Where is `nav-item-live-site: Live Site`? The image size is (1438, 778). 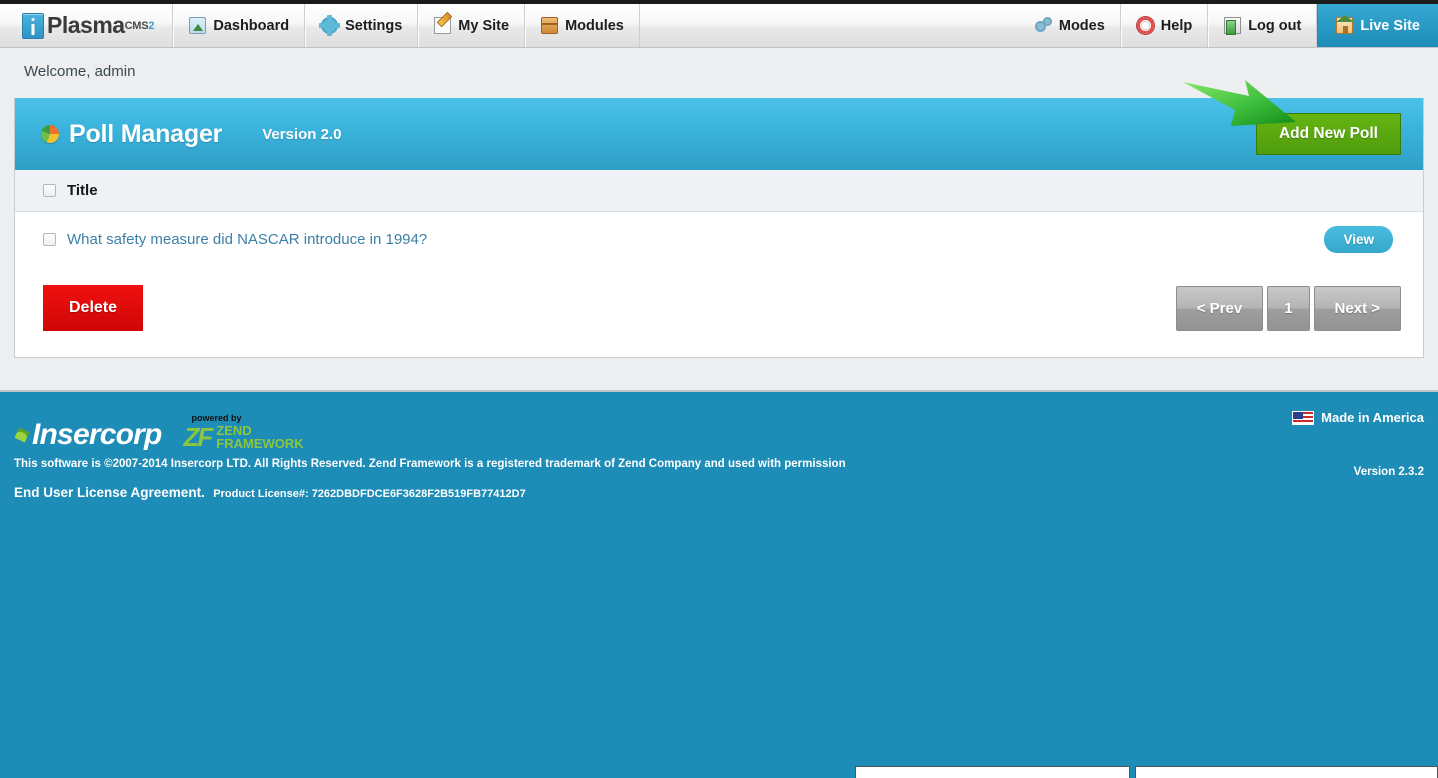 nav-item-live-site: Live Site is located at coordinates (1377, 25).